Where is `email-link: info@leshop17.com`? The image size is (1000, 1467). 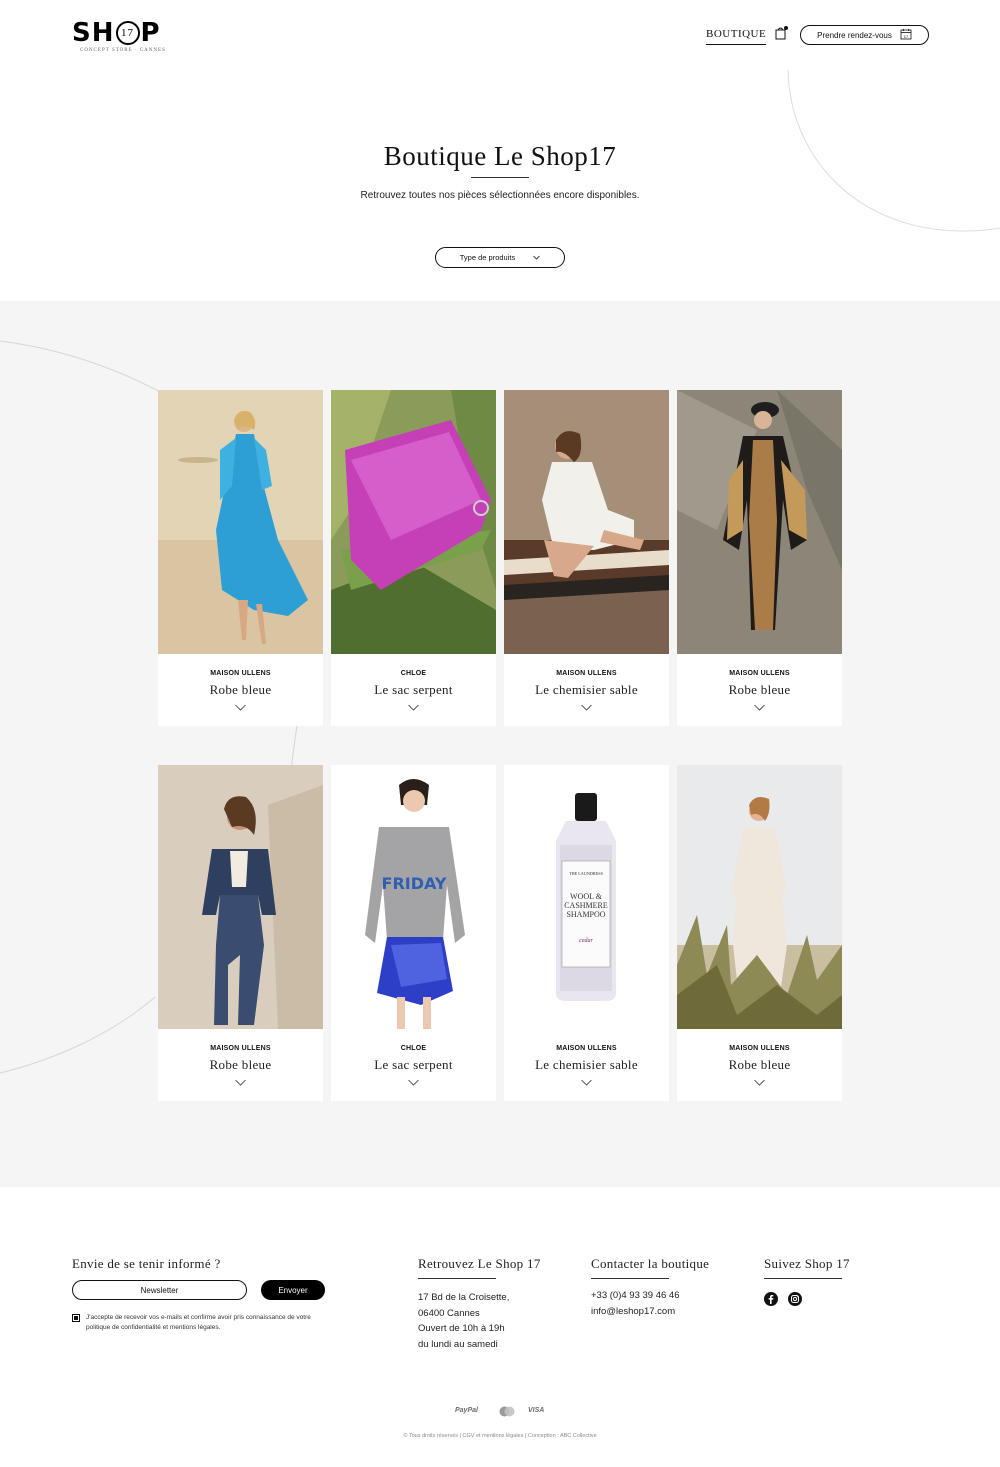
email-link: info@leshop17.com is located at coordinates (635, 1312).